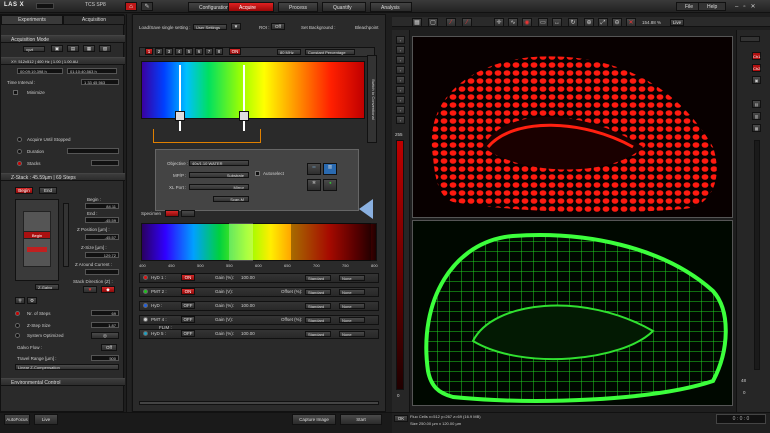 This screenshot has width=770, height=433. What do you see at coordinates (32, 20) in the screenshot?
I see `tab-experiments: Experiments` at bounding box center [32, 20].